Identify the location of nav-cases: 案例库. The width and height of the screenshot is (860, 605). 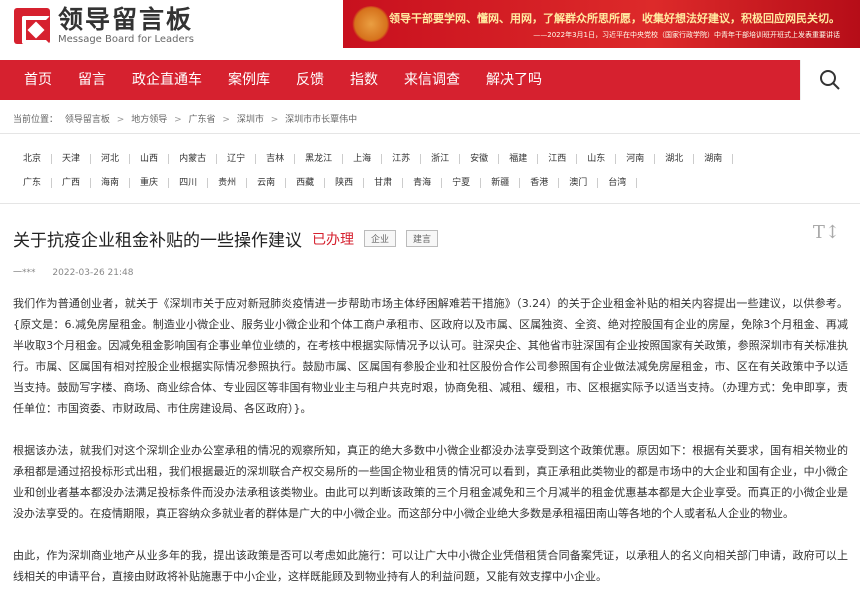
(249, 80).